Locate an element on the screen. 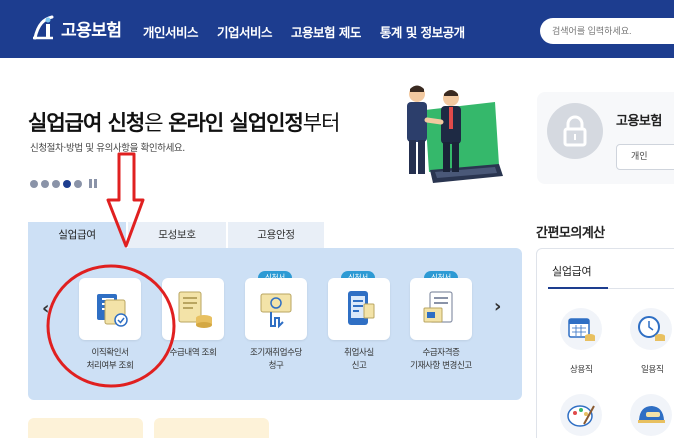 This screenshot has width=674, height=438. palette-icon is located at coordinates (581, 416).